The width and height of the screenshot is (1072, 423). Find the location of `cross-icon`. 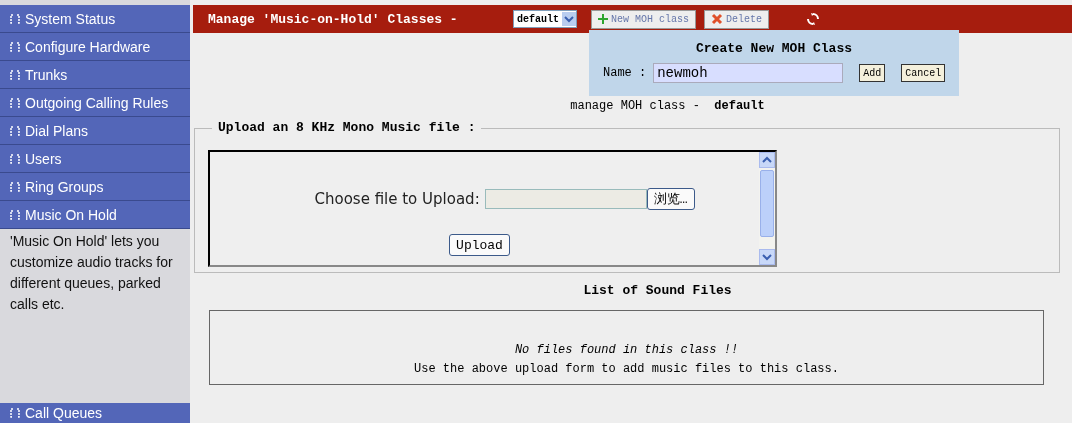

cross-icon is located at coordinates (717, 19).